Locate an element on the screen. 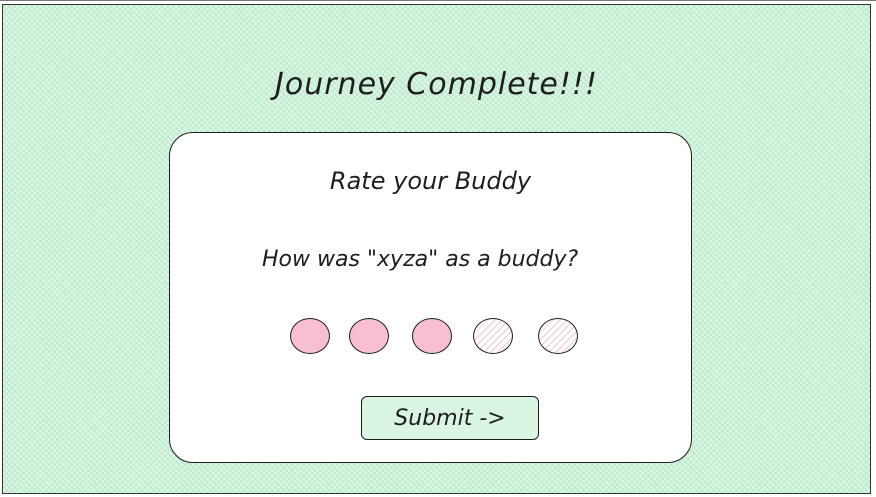  rating-question: How was "xyza" as a buddy? is located at coordinates (420, 259).